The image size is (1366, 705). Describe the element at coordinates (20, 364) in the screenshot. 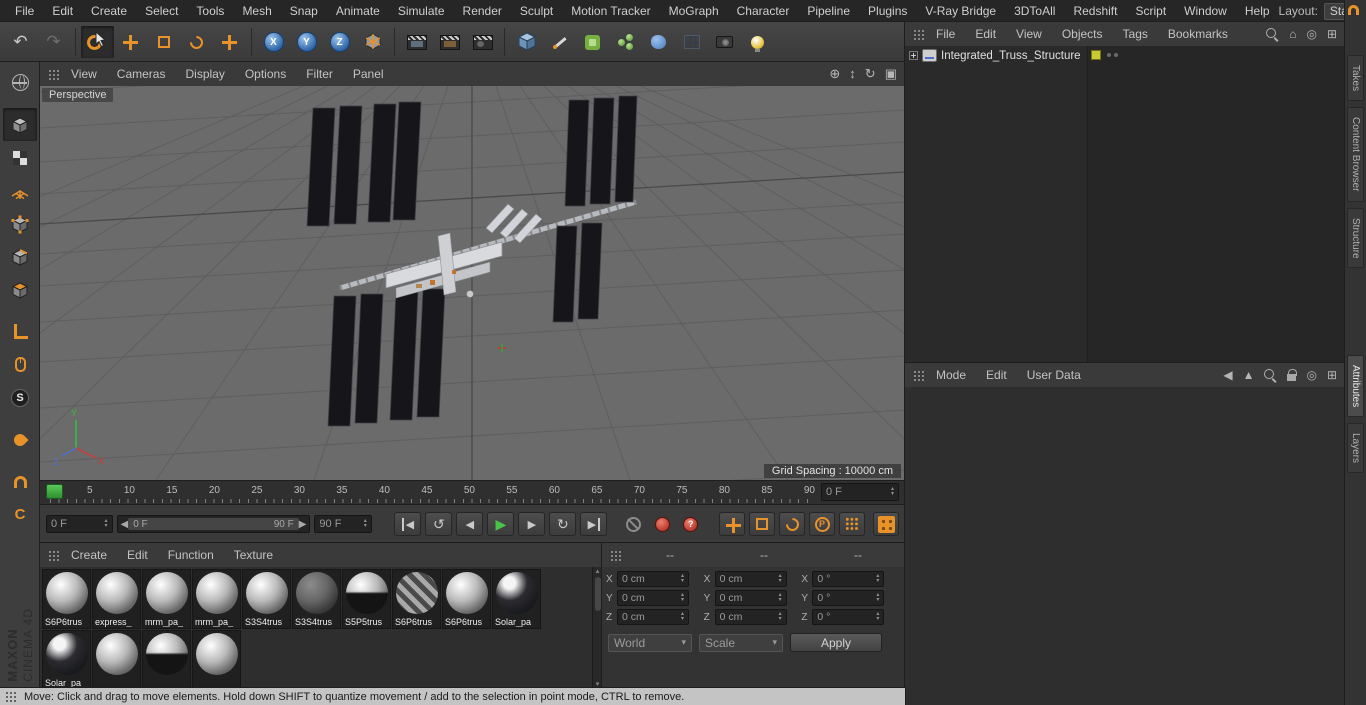

I see `viewport-solo-button` at that location.